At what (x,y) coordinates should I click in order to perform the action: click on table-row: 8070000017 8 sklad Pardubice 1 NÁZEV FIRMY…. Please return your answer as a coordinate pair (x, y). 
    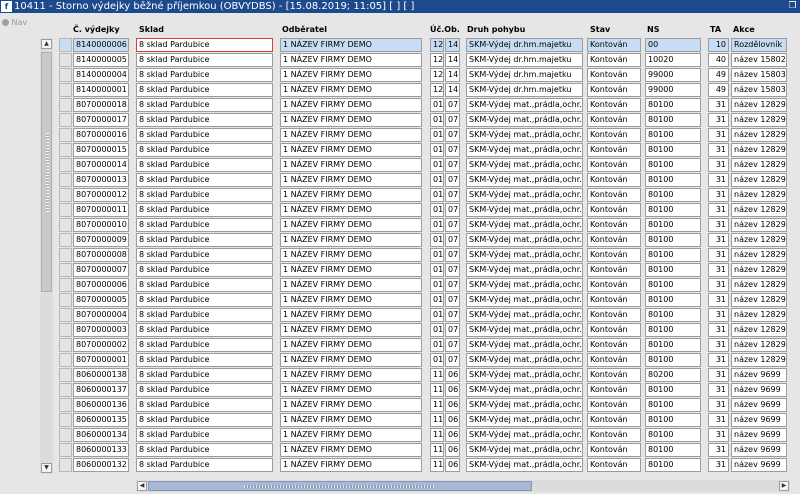
    Looking at the image, I should click on (400, 120).